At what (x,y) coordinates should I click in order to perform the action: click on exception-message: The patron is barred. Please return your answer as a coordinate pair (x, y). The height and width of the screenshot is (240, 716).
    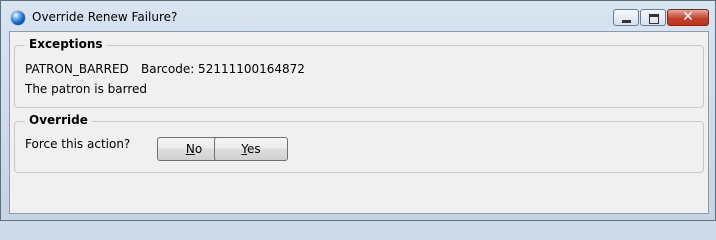
    Looking at the image, I should click on (86, 89).